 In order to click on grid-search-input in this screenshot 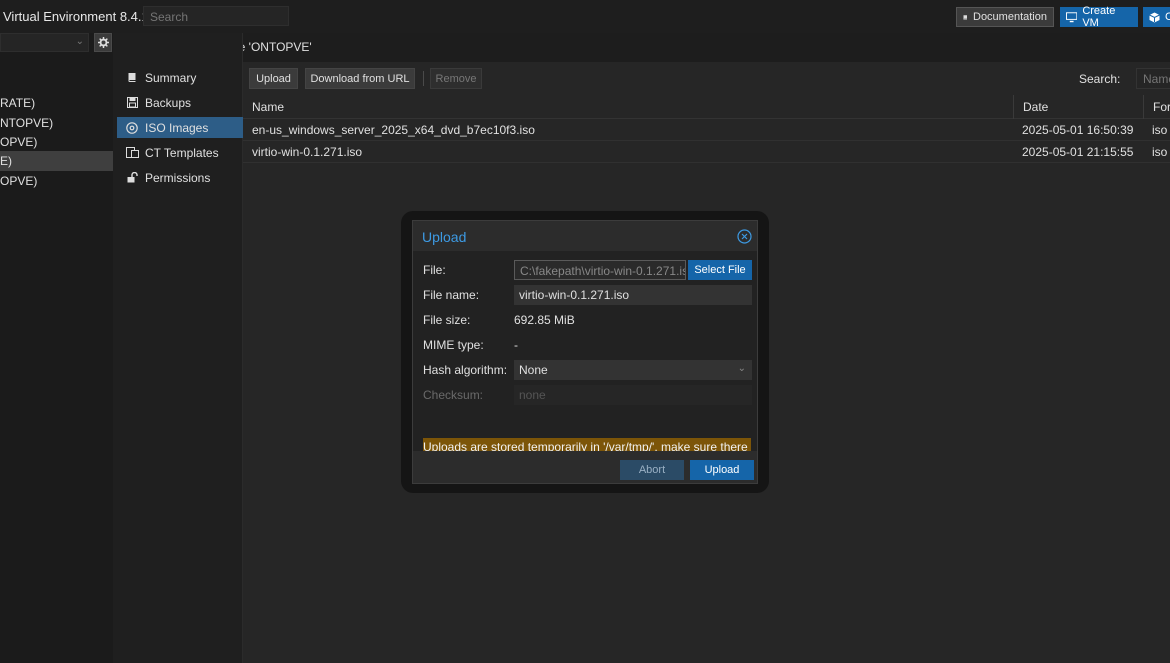, I will do `click(1155, 79)`.